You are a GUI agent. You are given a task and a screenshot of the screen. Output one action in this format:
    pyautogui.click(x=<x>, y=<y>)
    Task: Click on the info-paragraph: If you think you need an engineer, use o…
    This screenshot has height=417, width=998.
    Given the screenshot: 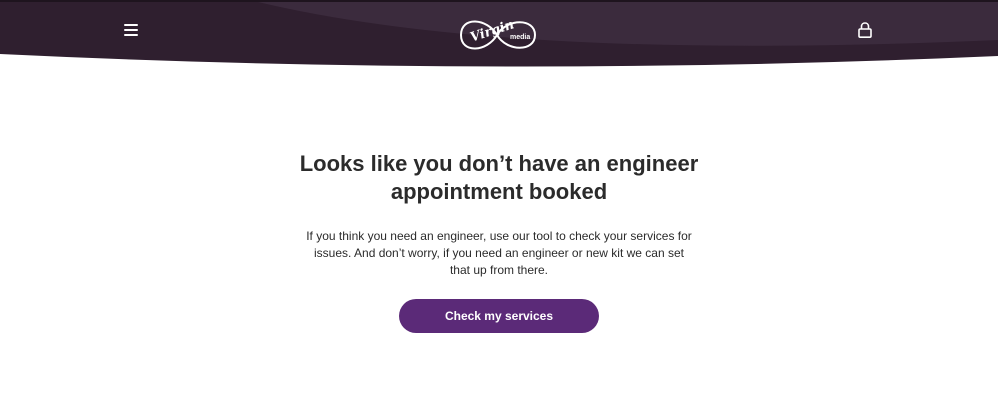 What is the action you would take?
    pyautogui.click(x=499, y=253)
    